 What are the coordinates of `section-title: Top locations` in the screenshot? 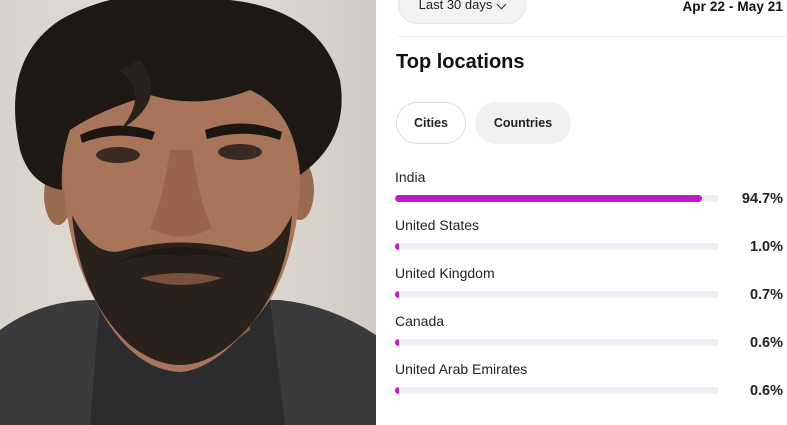 It's located at (460, 62).